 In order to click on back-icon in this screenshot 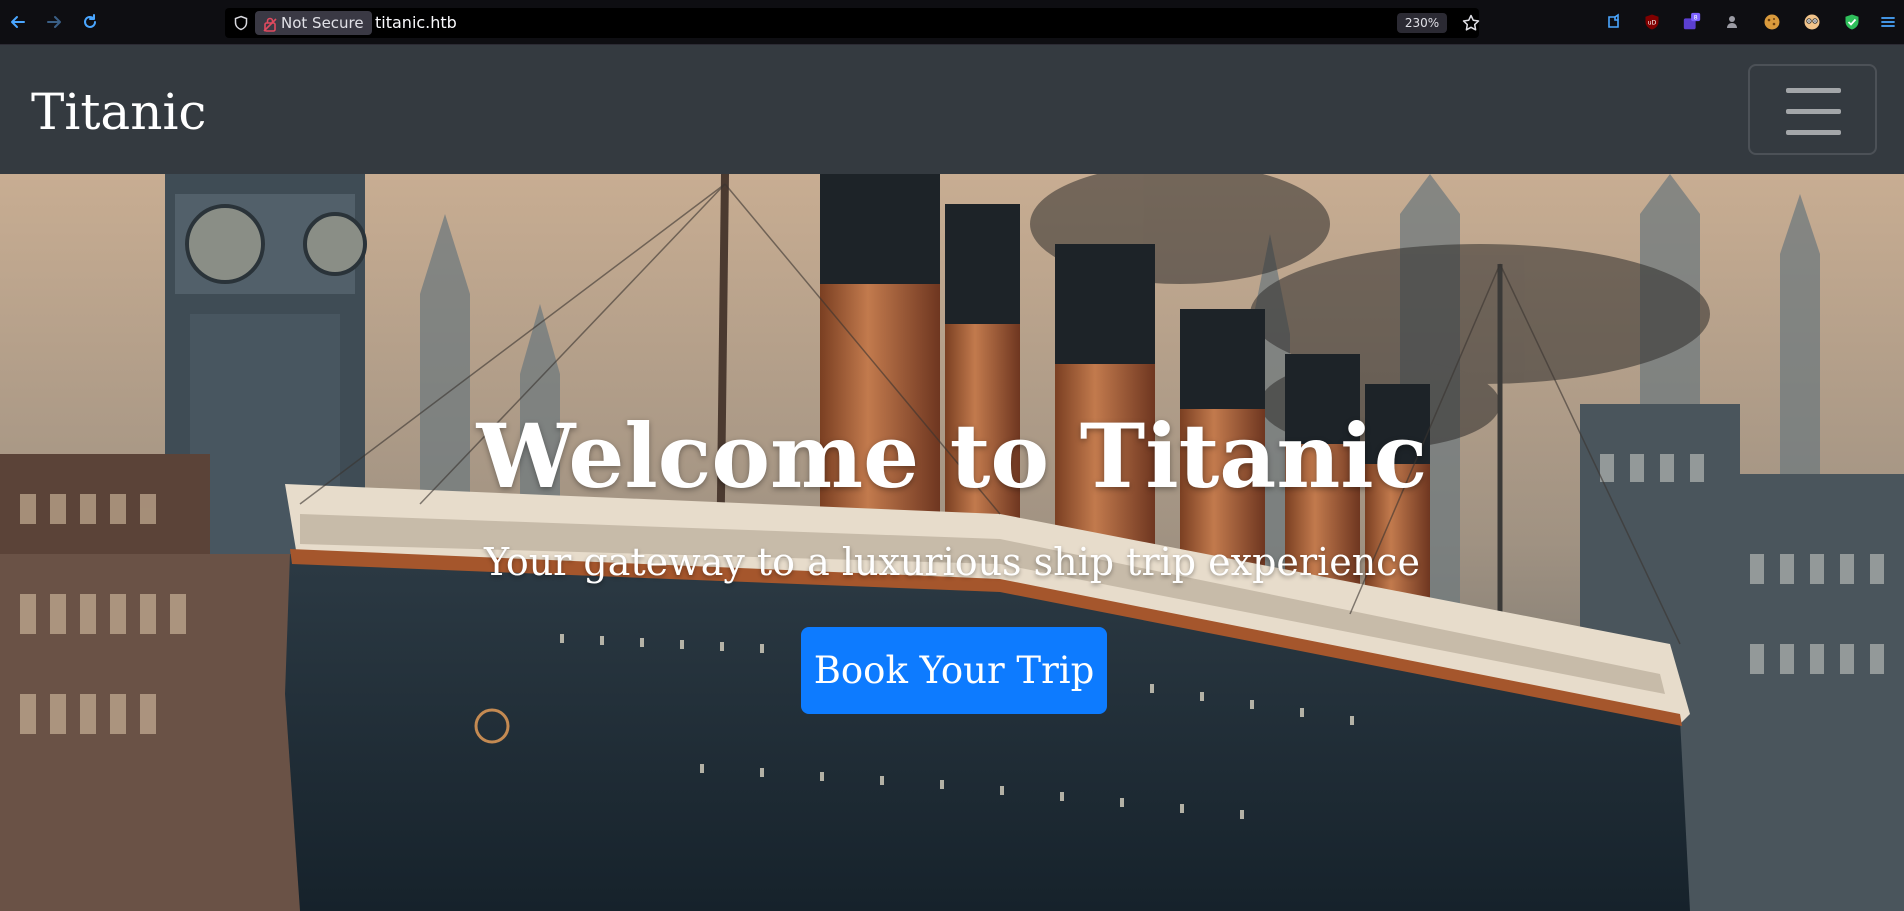, I will do `click(18, 22)`.